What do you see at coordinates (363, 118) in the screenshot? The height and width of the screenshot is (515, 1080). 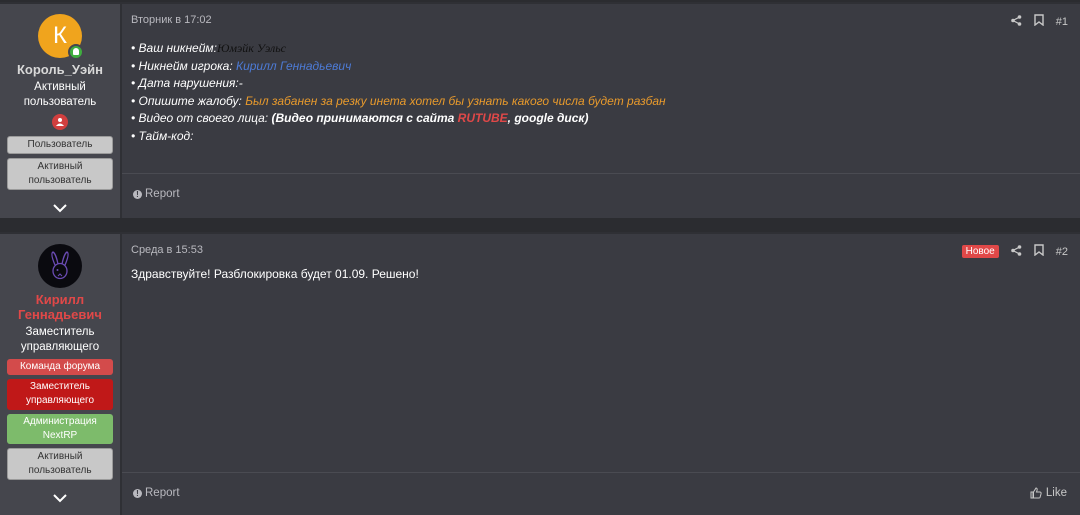 I see `video-value-start: (Видео принимаются с сайта` at bounding box center [363, 118].